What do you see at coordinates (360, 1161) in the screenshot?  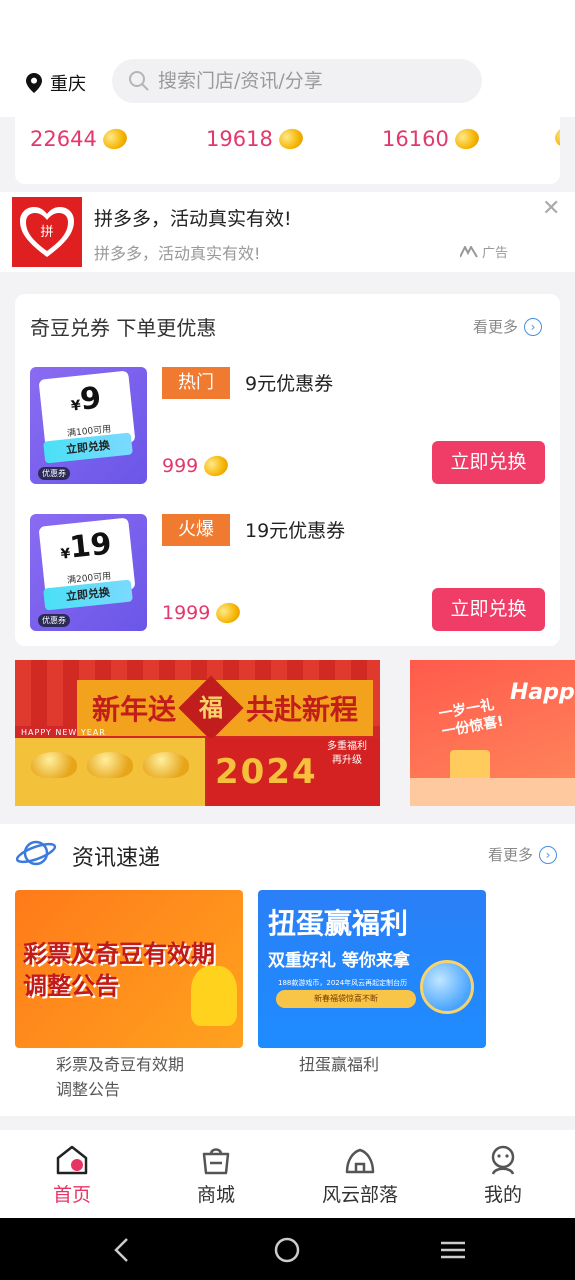 I see `tribe-icon` at bounding box center [360, 1161].